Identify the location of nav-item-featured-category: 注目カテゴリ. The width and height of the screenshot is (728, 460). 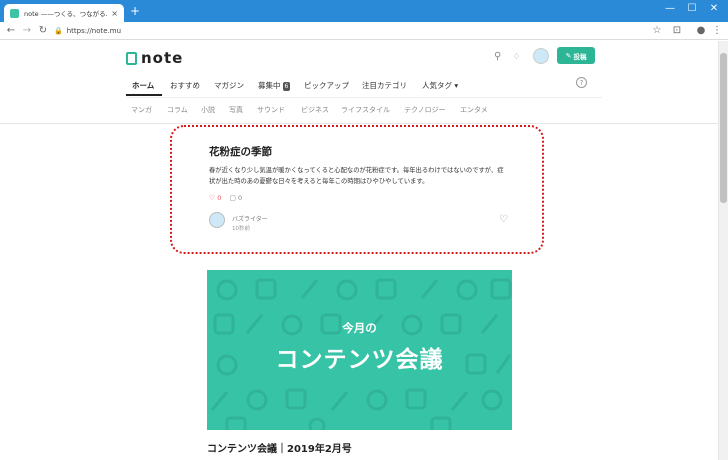
(384, 85).